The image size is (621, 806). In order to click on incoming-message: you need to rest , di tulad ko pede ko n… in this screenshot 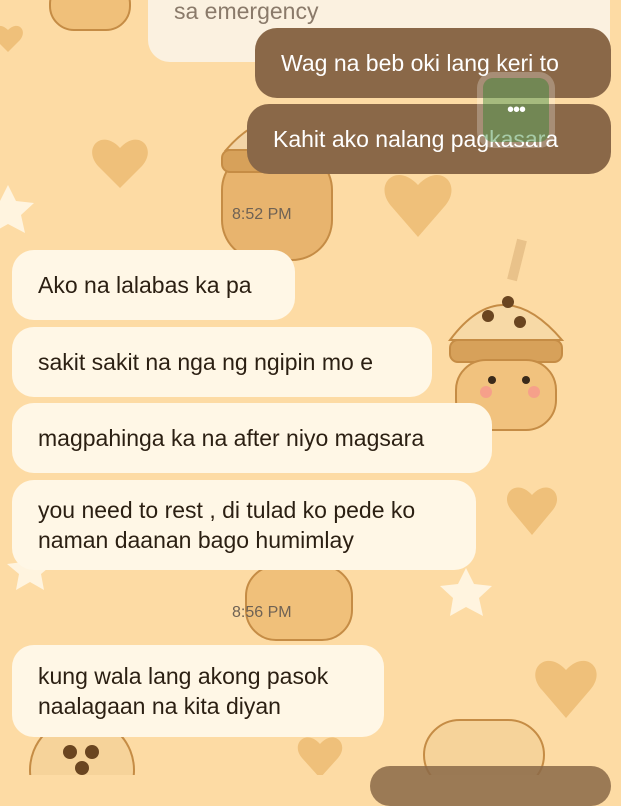, I will do `click(244, 525)`.